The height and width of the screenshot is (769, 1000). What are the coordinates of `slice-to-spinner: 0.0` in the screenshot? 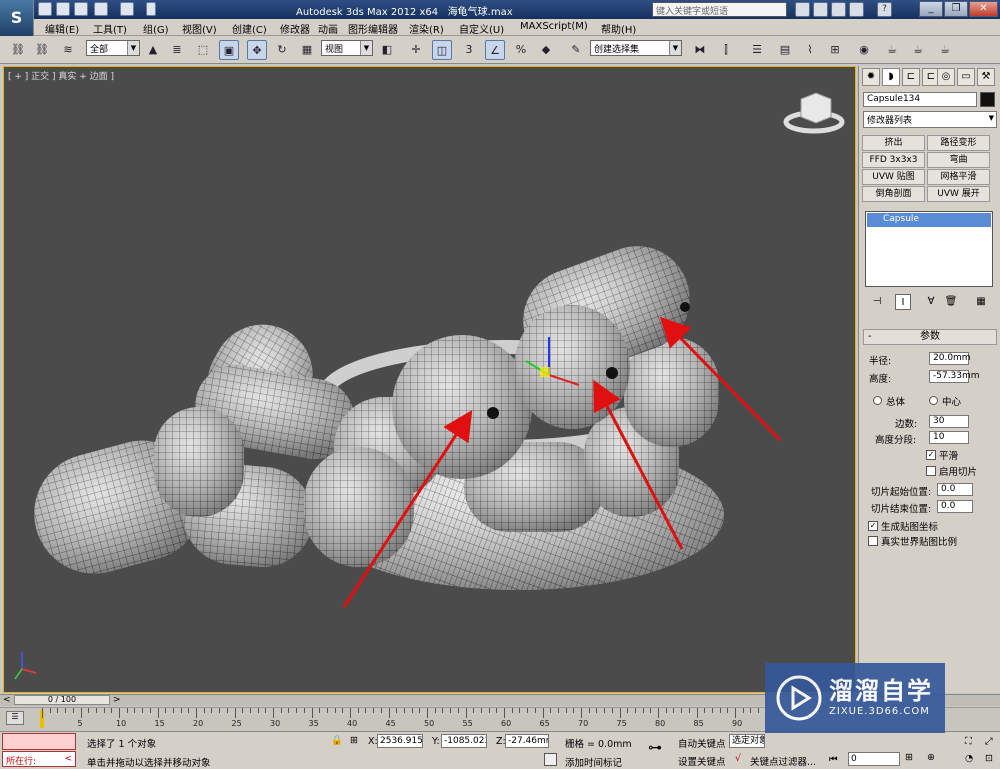 It's located at (955, 506).